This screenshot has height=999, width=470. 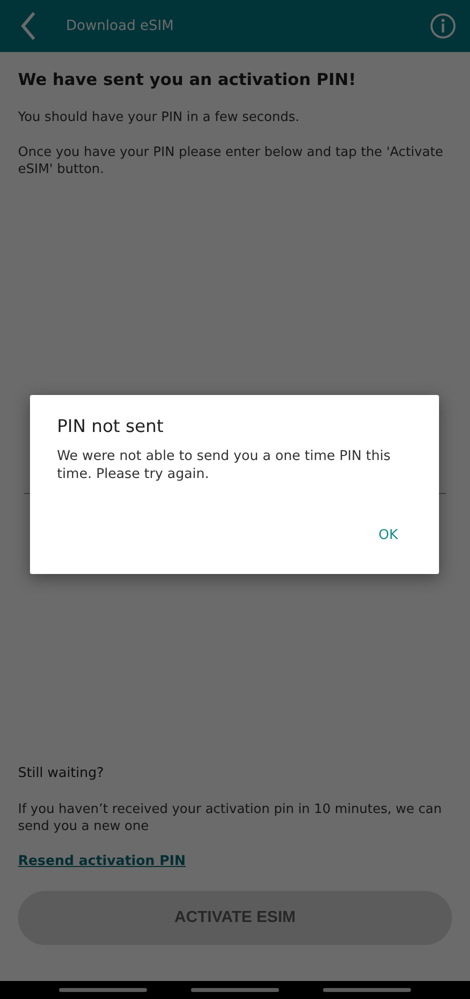 I want to click on resend-info-text: If you haven’t received your activation pin in 10 minutes, we can send you a new one, so click(x=230, y=818).